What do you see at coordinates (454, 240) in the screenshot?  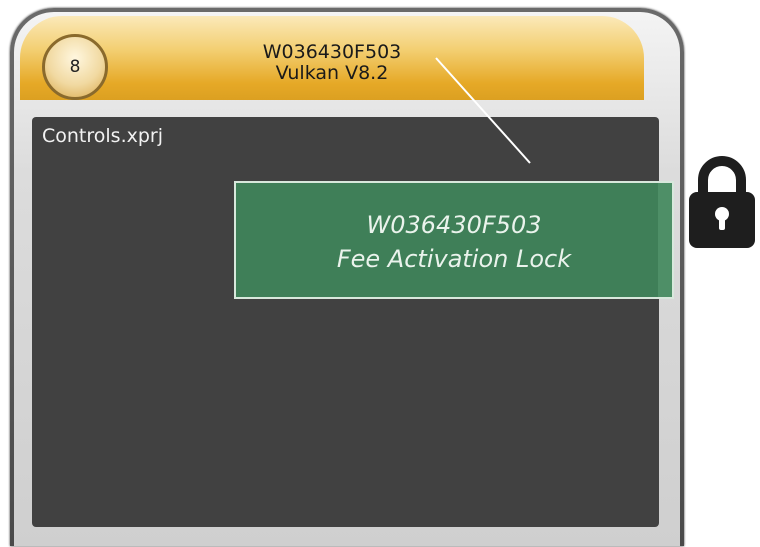 I see `activation-lock-notice: W036430F503 Fee Activation Lock` at bounding box center [454, 240].